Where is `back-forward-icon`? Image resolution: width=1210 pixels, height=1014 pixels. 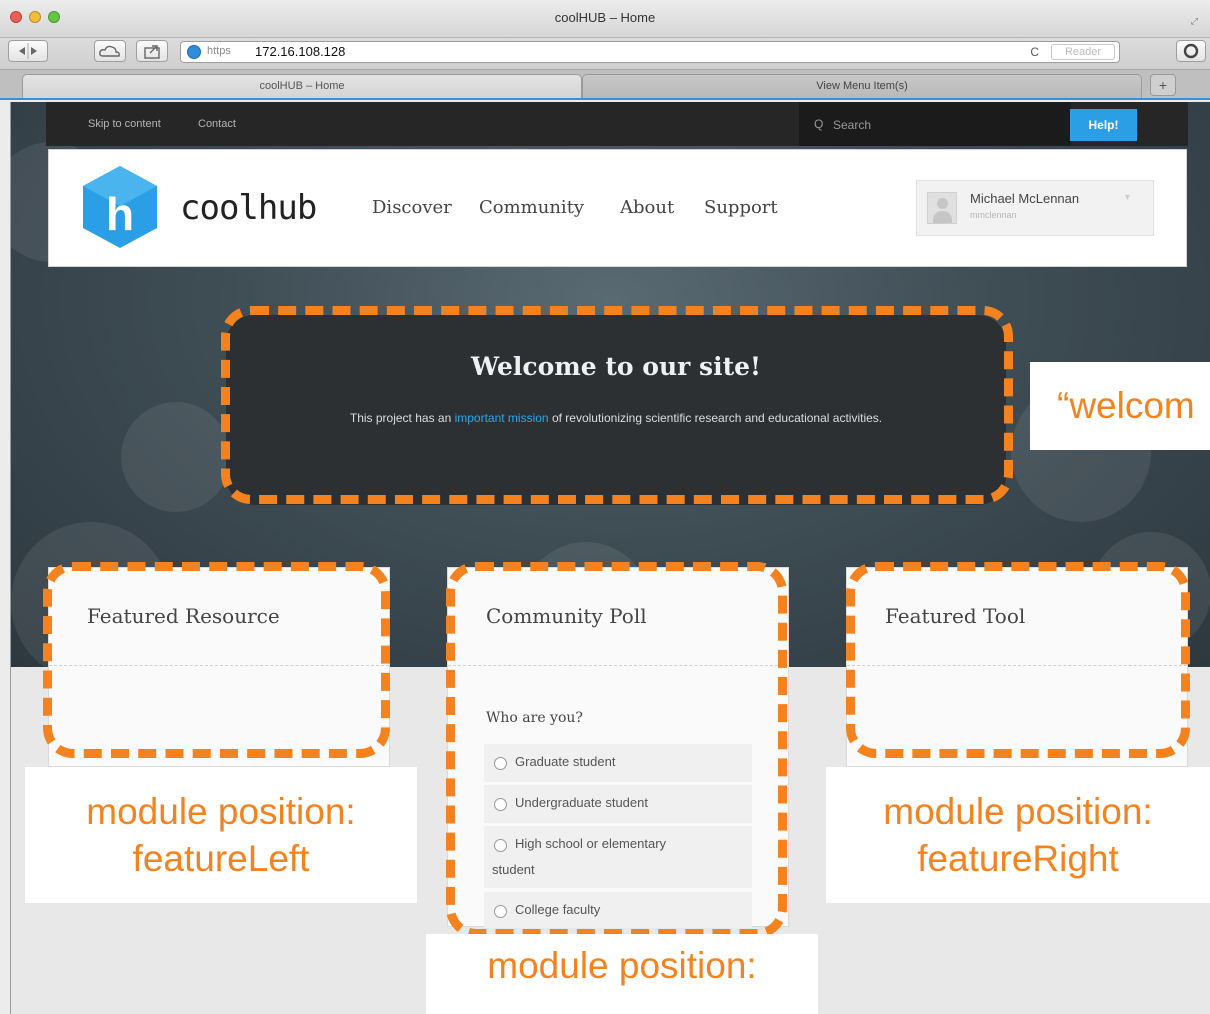
back-forward-icon is located at coordinates (28, 51).